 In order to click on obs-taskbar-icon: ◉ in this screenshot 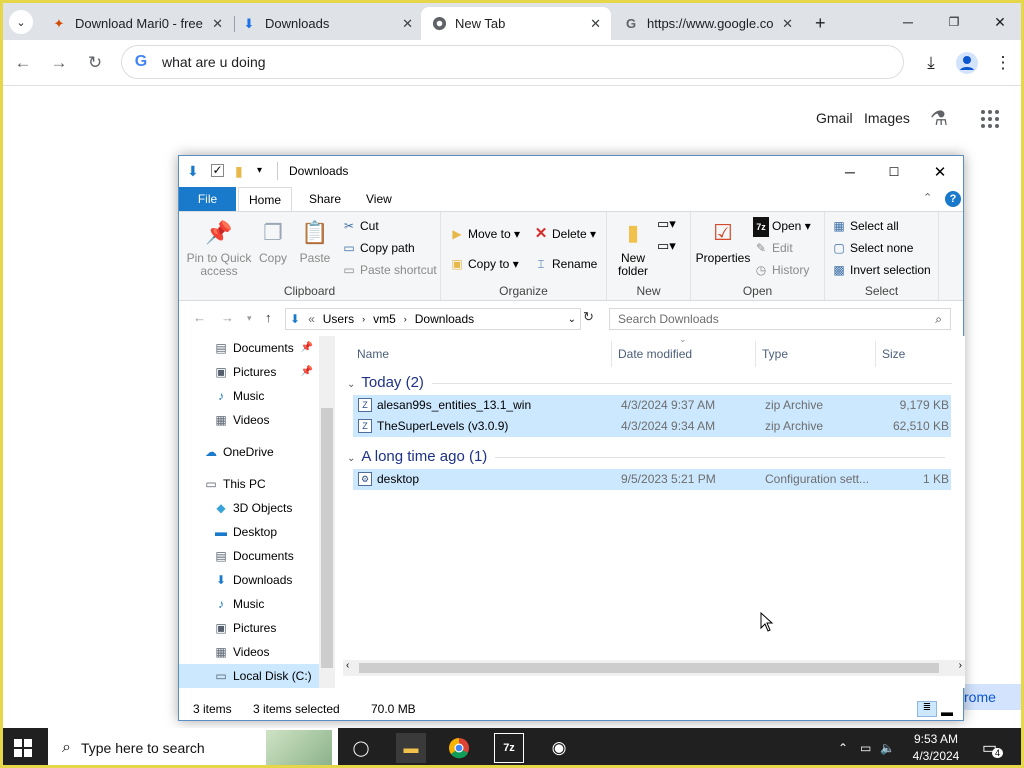, I will do `click(559, 748)`.